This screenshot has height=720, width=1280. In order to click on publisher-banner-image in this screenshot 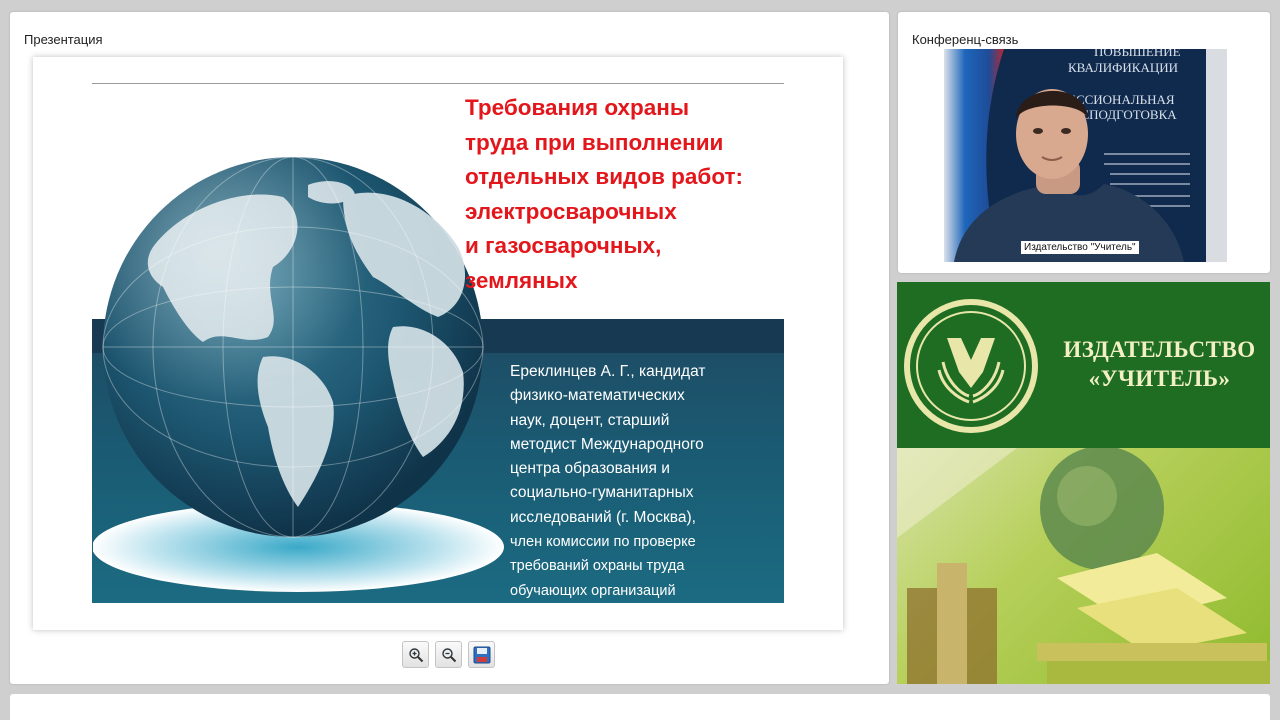, I will do `click(1083, 565)`.